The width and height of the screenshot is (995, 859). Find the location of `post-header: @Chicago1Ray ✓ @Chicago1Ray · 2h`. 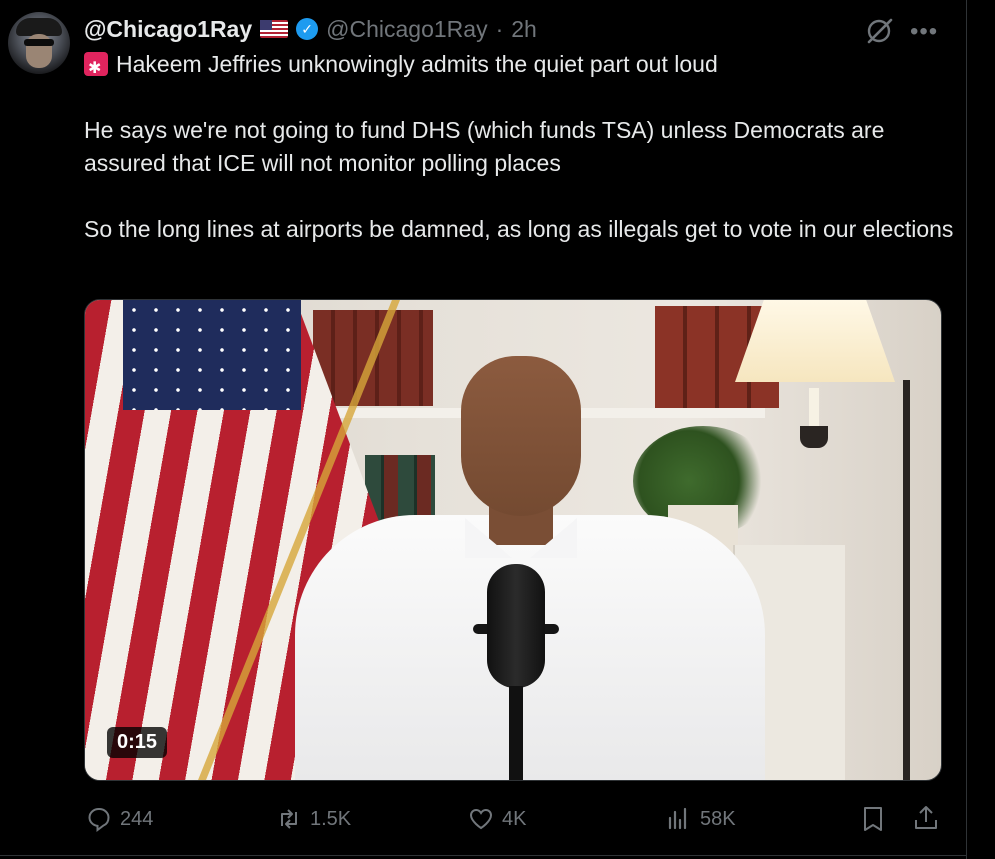

post-header: @Chicago1Ray ✓ @Chicago1Ray · 2h is located at coordinates (310, 29).